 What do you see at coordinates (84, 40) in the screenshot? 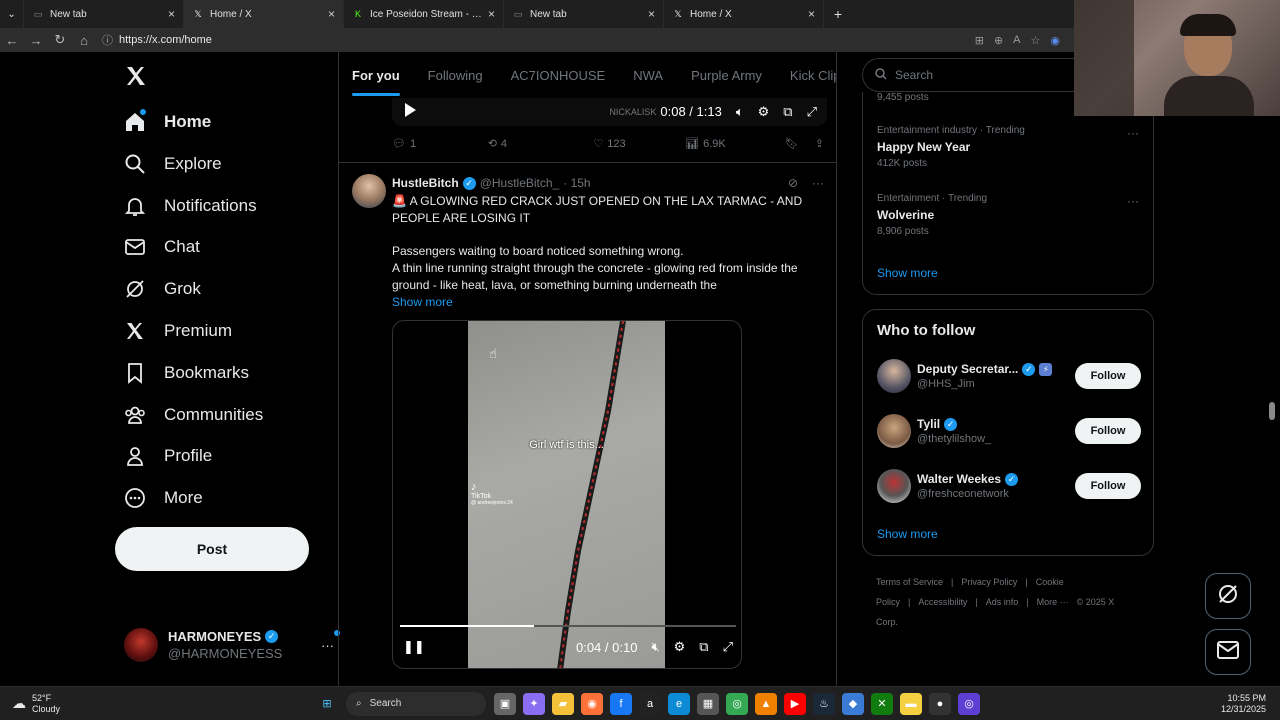
I see `home-button: ⌂` at bounding box center [84, 40].